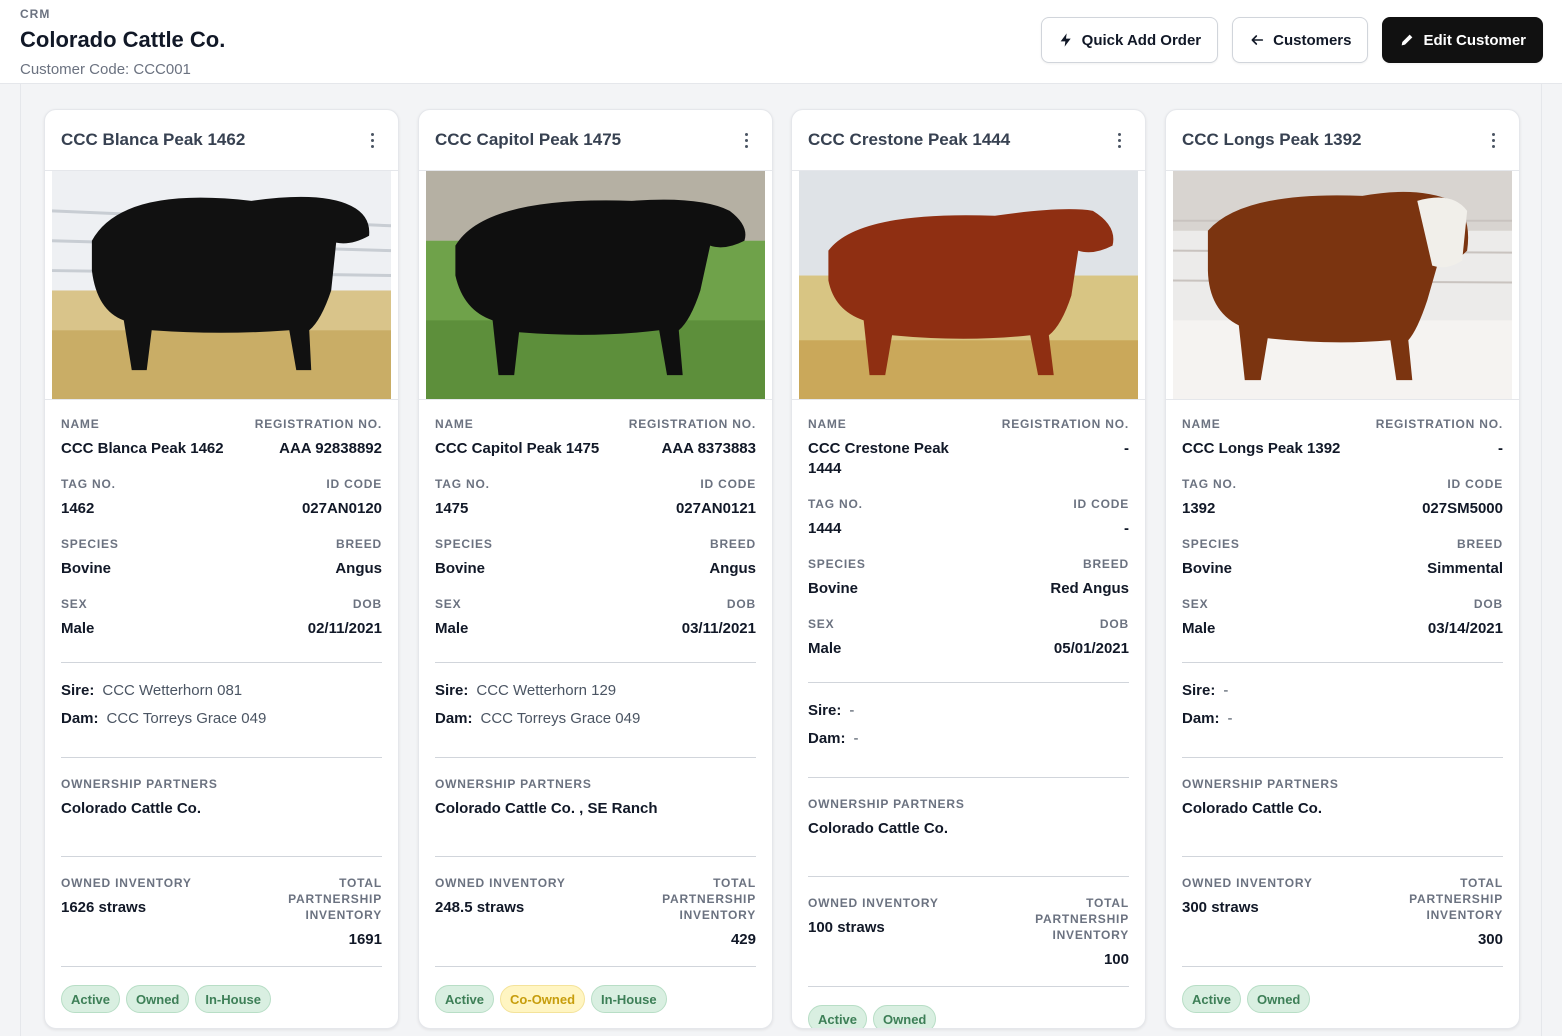  Describe the element at coordinates (1199, 508) in the screenshot. I see `tag-value: 1392` at that location.